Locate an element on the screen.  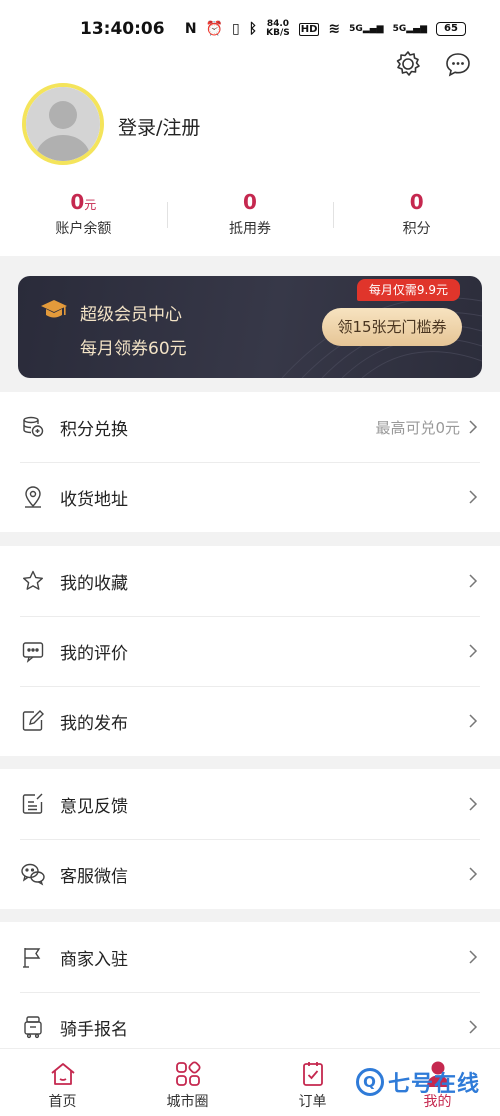
speed-unit: KB/S is located at coordinates (278, 33).